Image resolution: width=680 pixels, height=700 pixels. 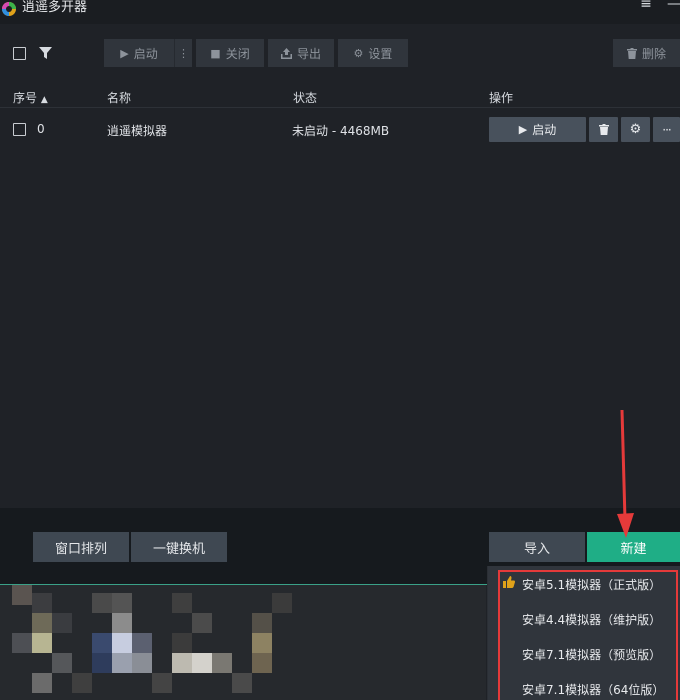 I want to click on minimize-button: —, so click(x=673, y=6).